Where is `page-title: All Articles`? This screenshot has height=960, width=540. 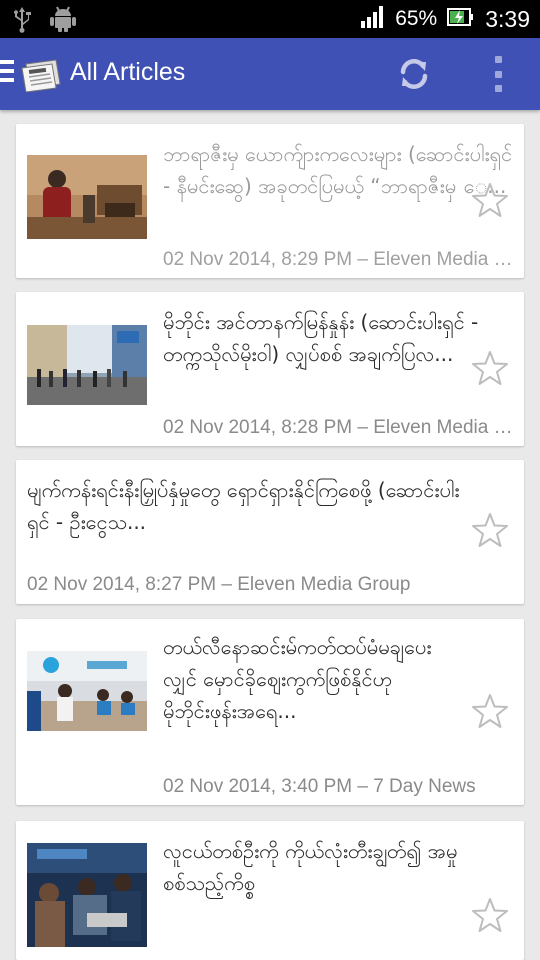
page-title: All Articles is located at coordinates (128, 72).